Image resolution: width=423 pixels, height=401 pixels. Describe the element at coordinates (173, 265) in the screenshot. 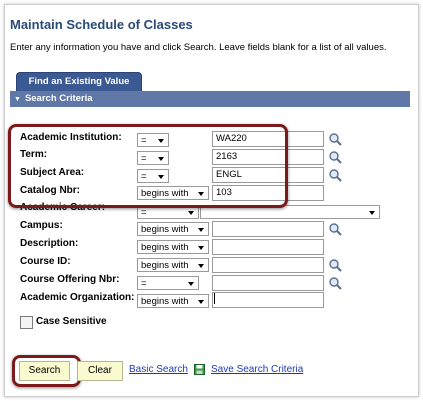

I see `course-id-operator-select: begins with` at that location.